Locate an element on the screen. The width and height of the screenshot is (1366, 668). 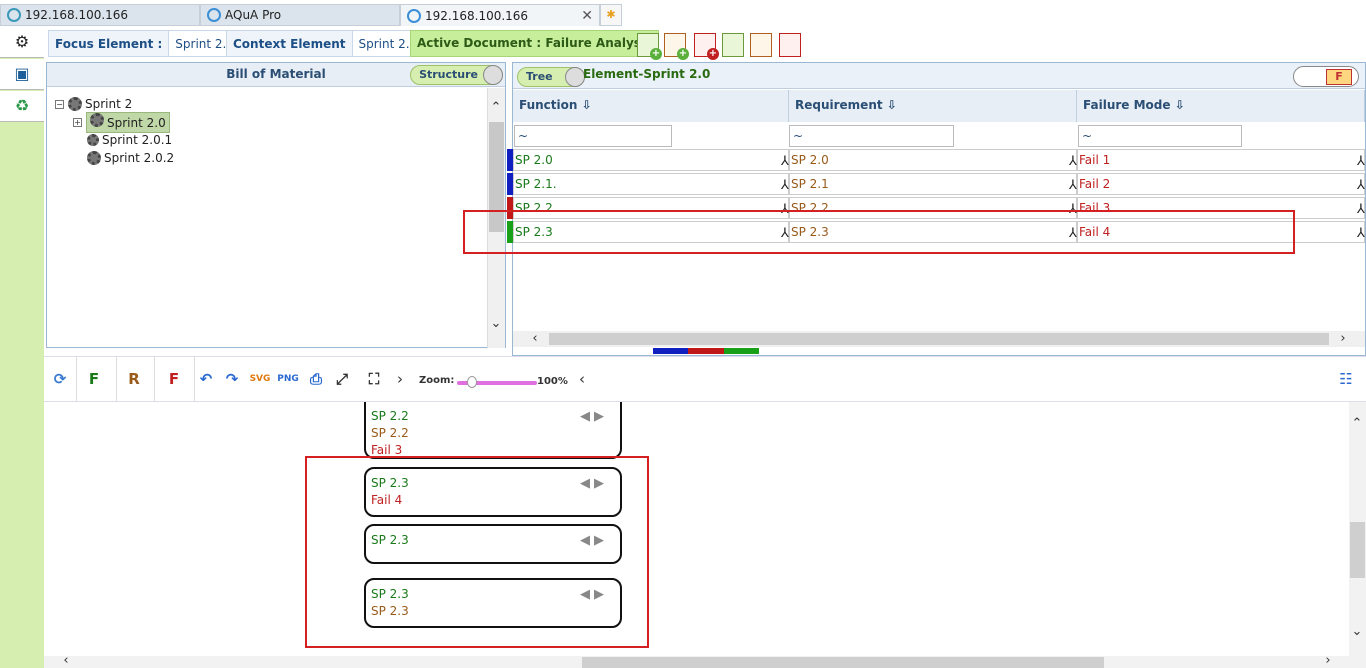
print-icon: ⎙ is located at coordinates (316, 379).